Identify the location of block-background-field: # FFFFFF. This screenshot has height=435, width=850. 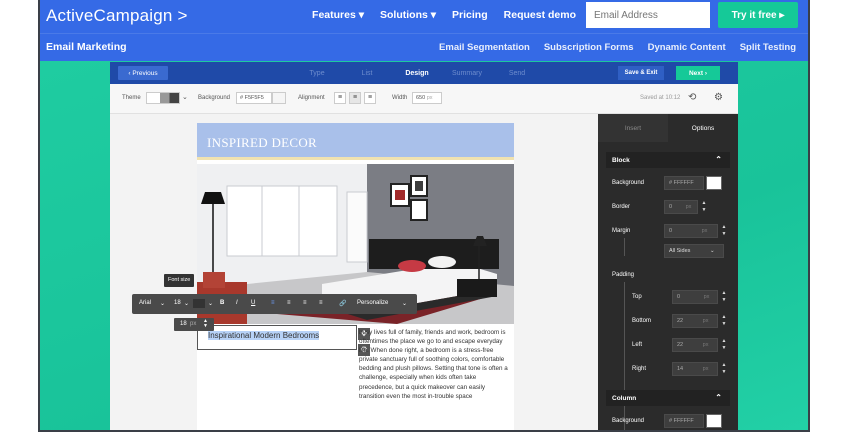
(684, 183).